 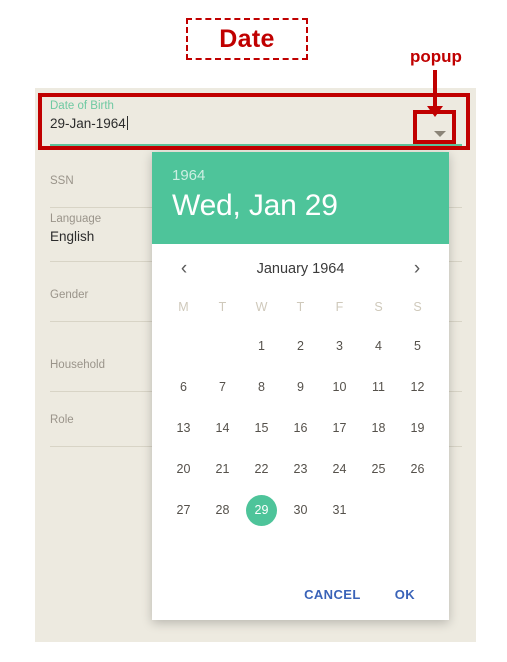 I want to click on calendar-day: 24, so click(x=339, y=469).